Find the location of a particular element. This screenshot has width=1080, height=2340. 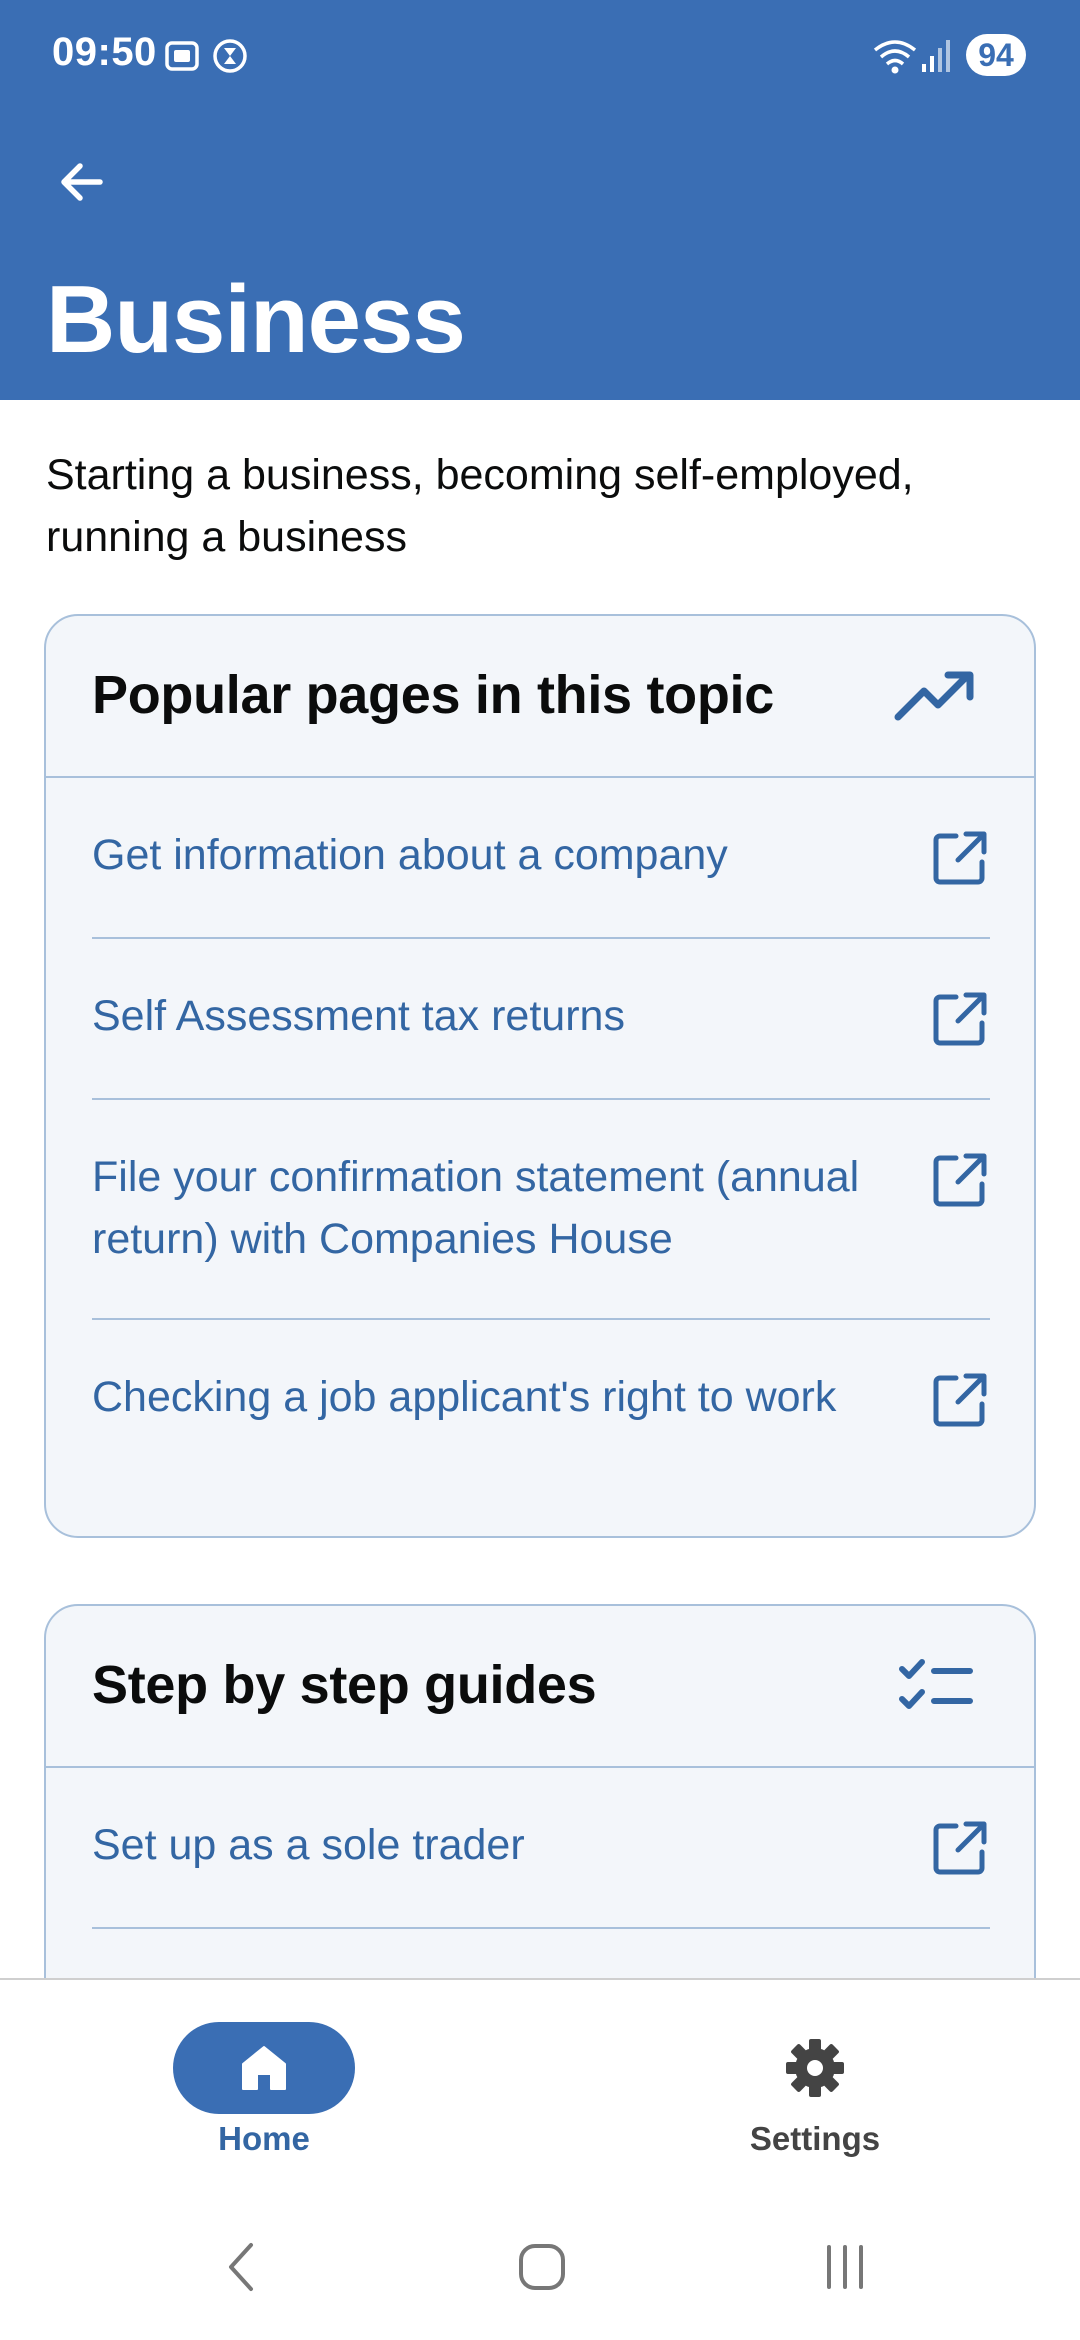

back-button is located at coordinates (82, 182).